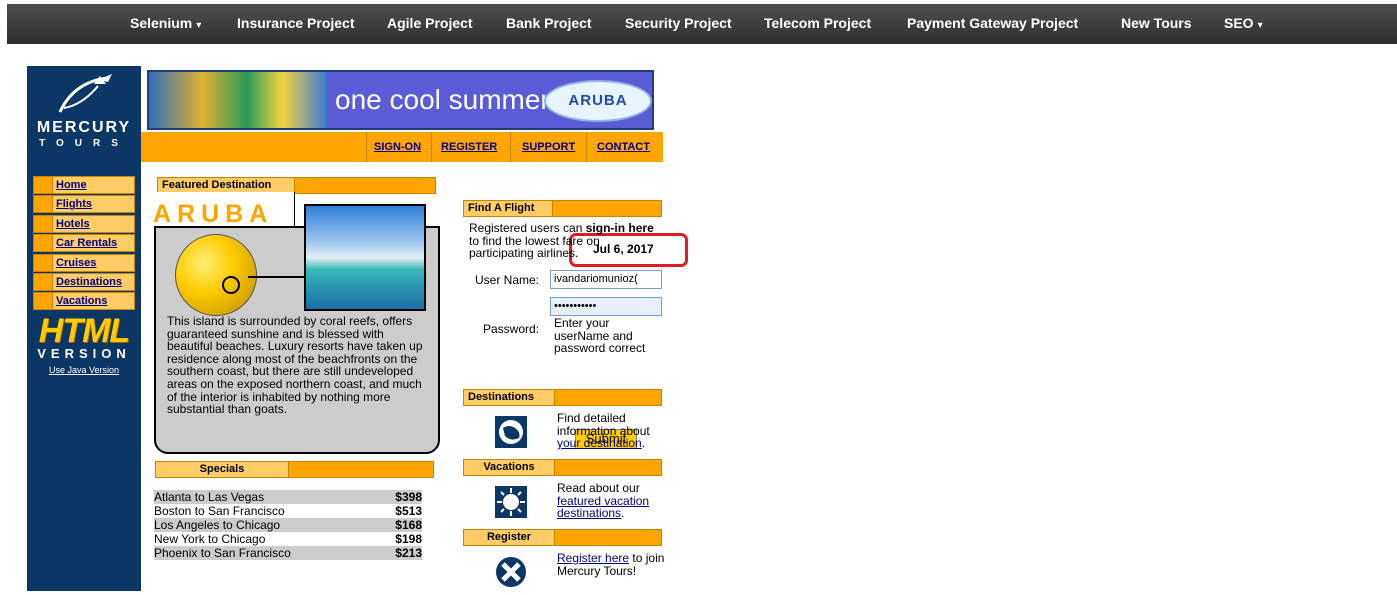 The width and height of the screenshot is (1397, 595). What do you see at coordinates (288, 511) in the screenshot?
I see `special-row: Boston to San Francisco $513` at bounding box center [288, 511].